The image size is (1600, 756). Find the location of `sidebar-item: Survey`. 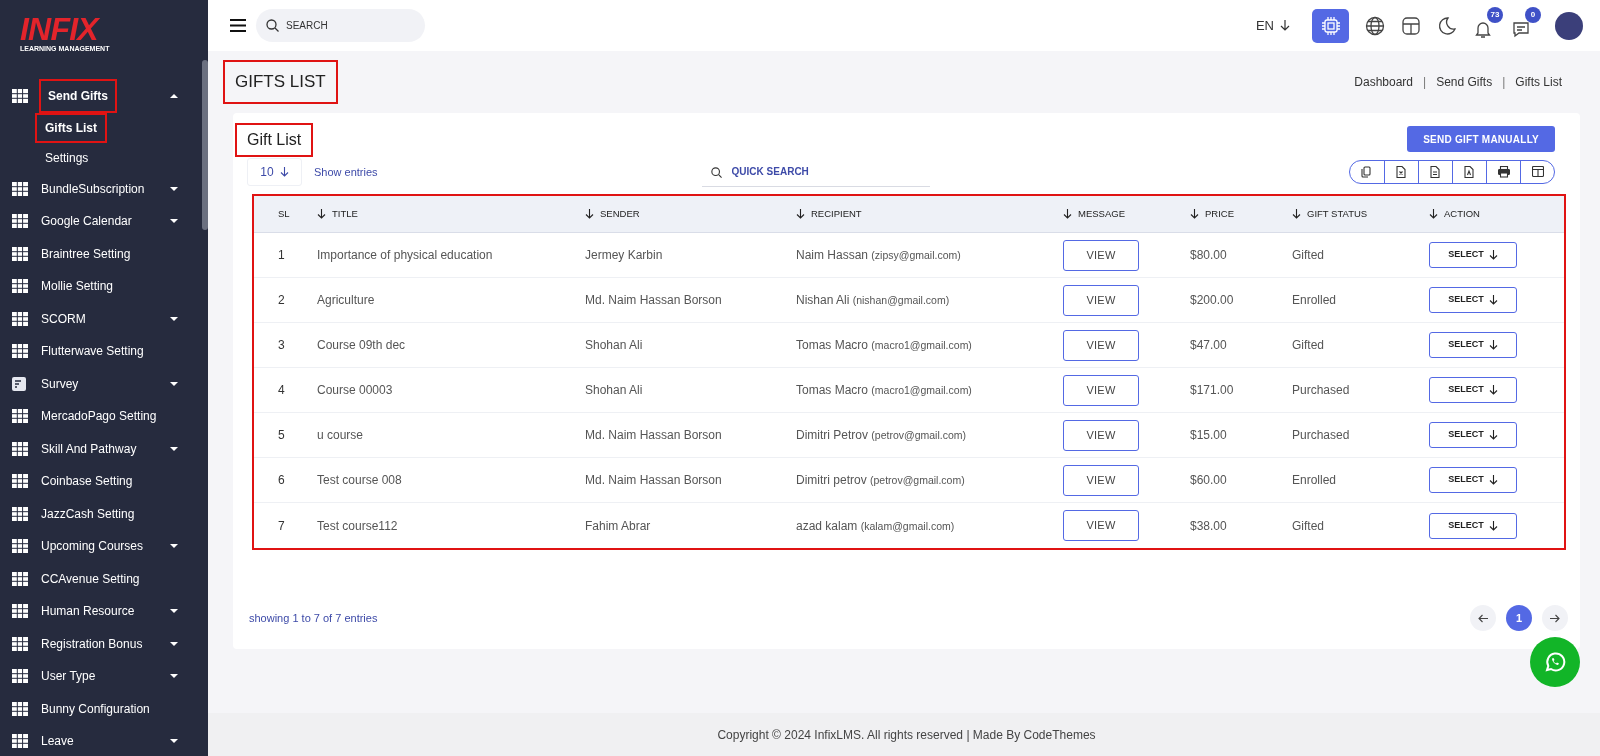

sidebar-item: Survey is located at coordinates (99, 383).